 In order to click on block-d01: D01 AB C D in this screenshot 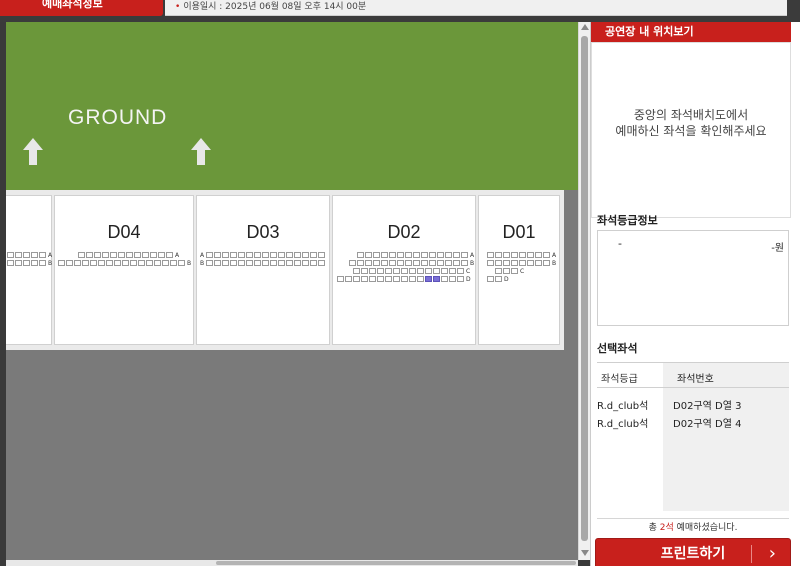, I will do `click(519, 270)`.